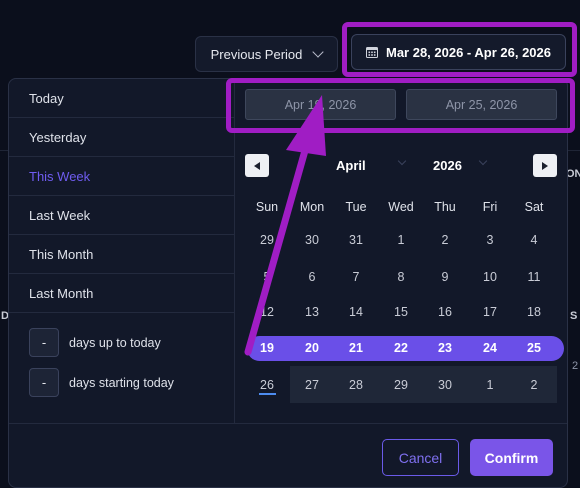 The image size is (580, 488). Describe the element at coordinates (312, 277) in the screenshot. I see `calendar-day: 6` at that location.